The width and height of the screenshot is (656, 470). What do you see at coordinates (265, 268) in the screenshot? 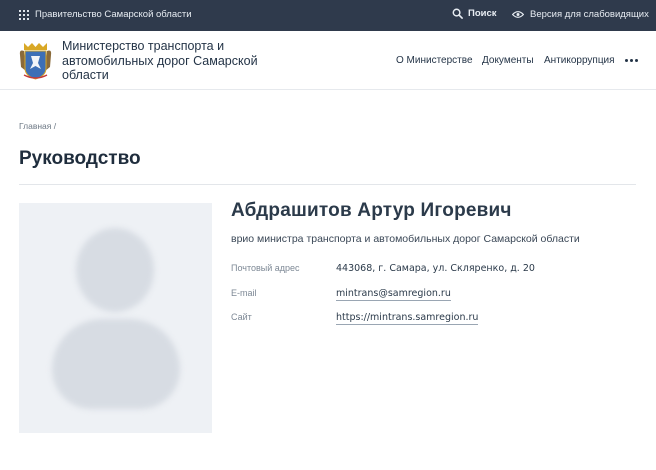
I see `postal-address-label: Почтовый адрес` at bounding box center [265, 268].